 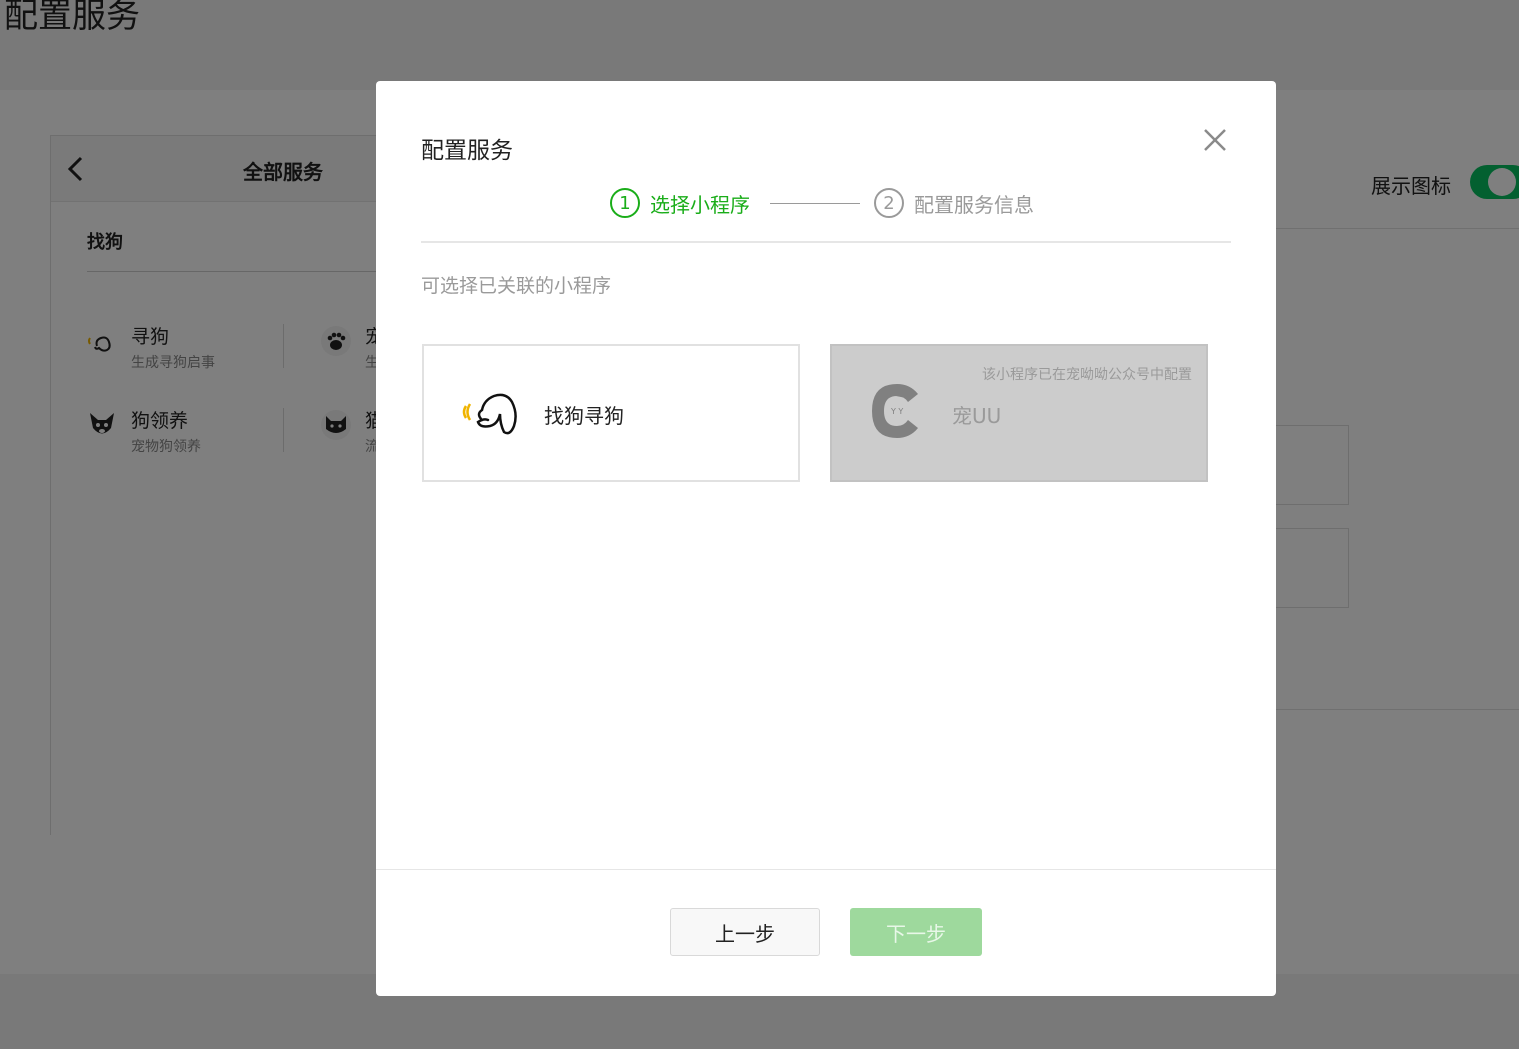 What do you see at coordinates (889, 203) in the screenshot?
I see `step-number: 2` at bounding box center [889, 203].